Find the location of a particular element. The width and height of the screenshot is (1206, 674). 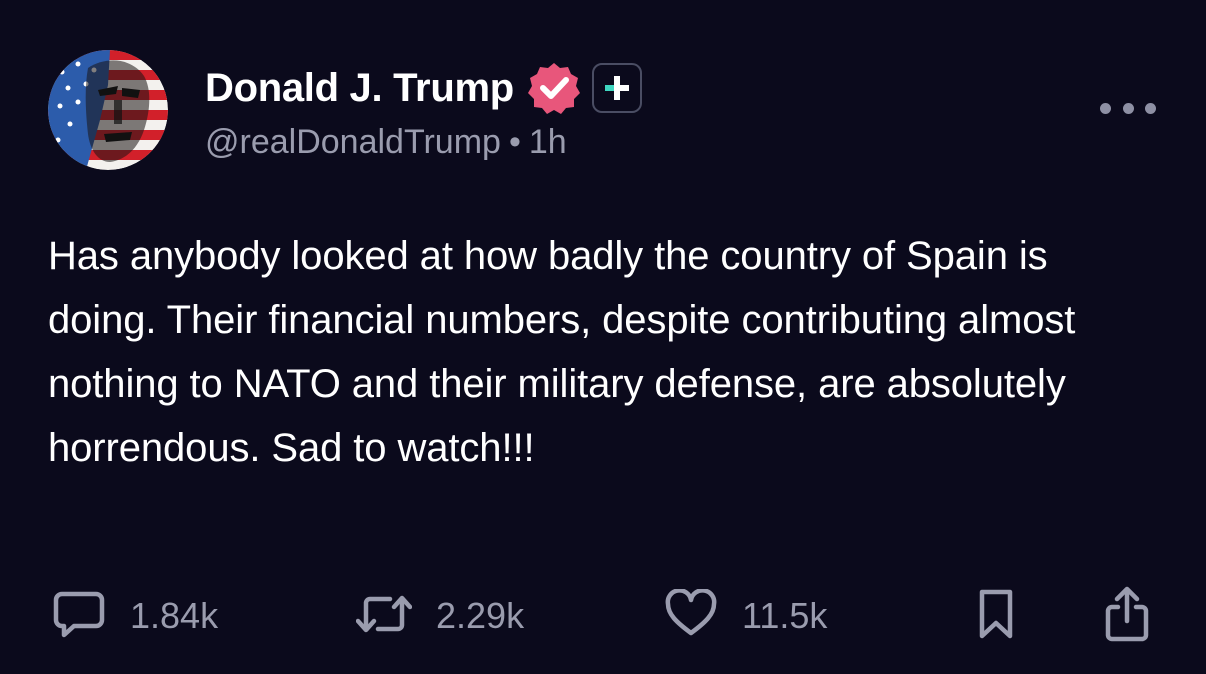

share-icon is located at coordinates (1127, 616).